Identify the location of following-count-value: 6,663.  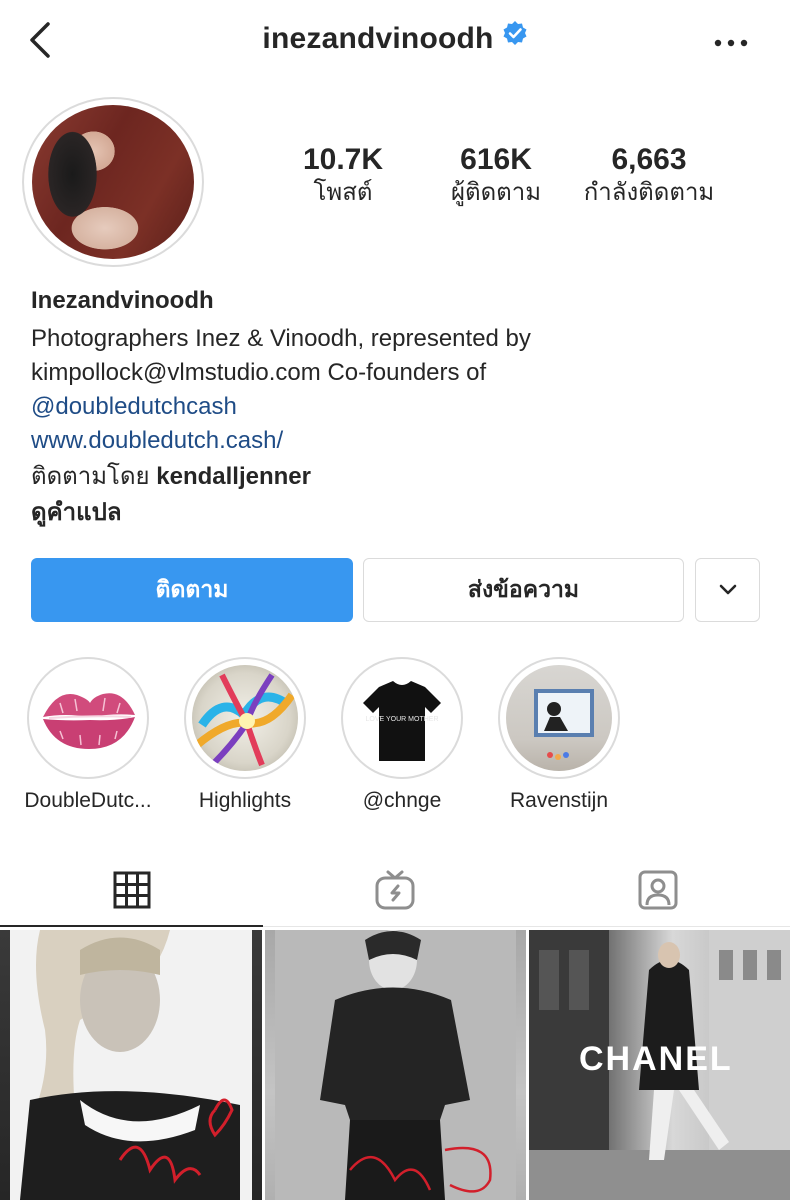
(649, 159).